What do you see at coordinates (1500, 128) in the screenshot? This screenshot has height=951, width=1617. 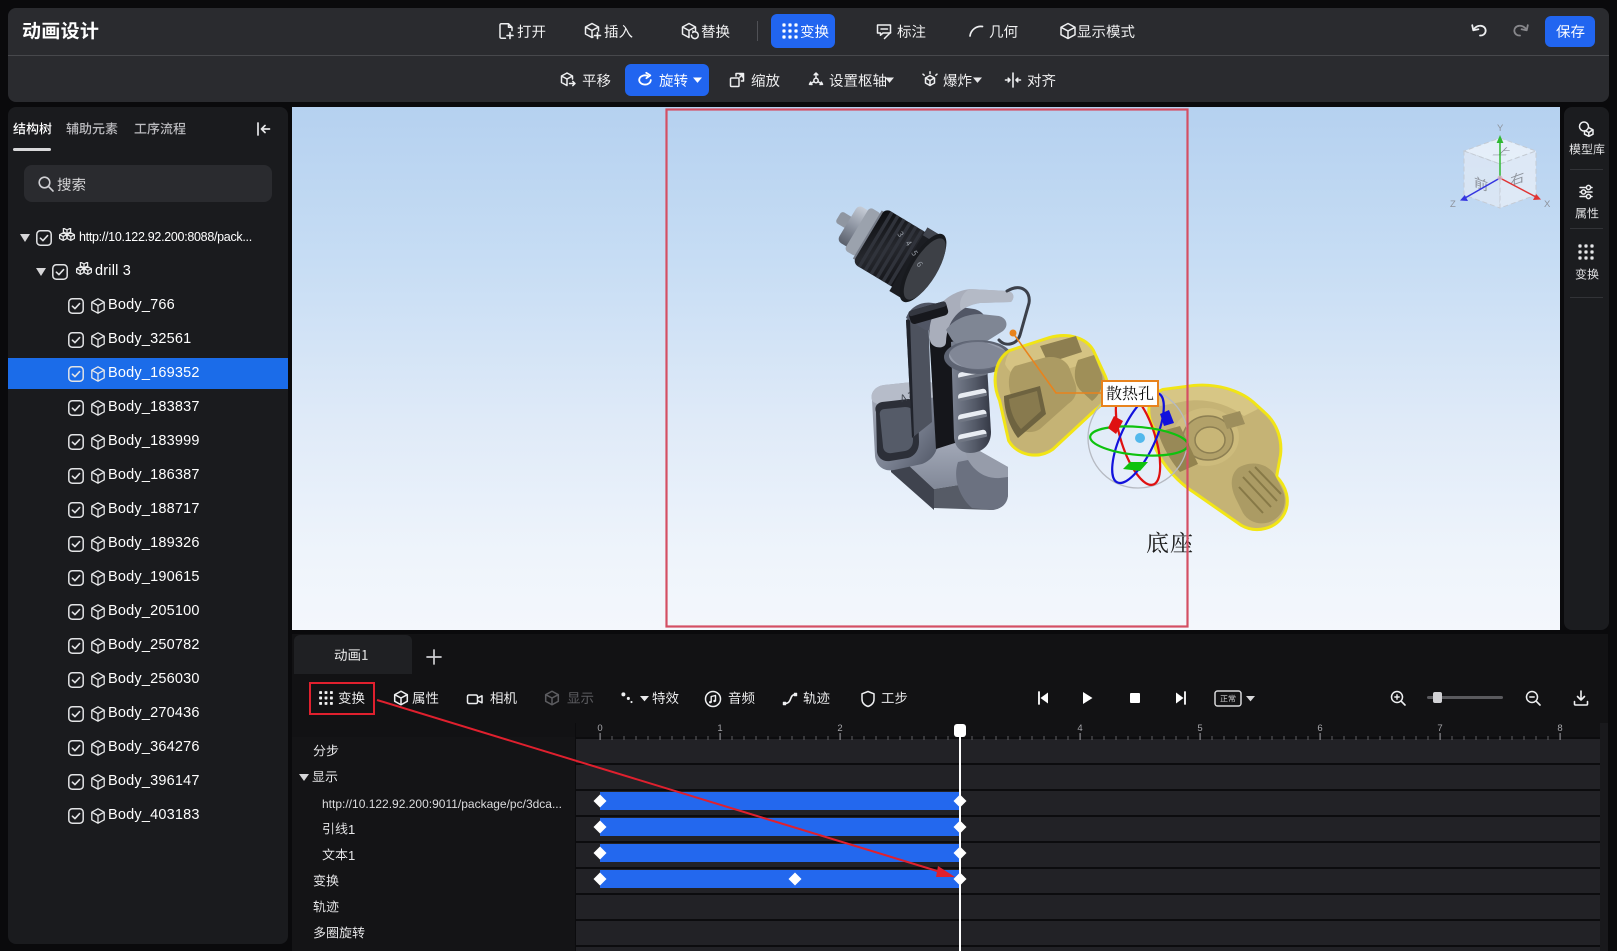 I see `svg-text: Y` at bounding box center [1500, 128].